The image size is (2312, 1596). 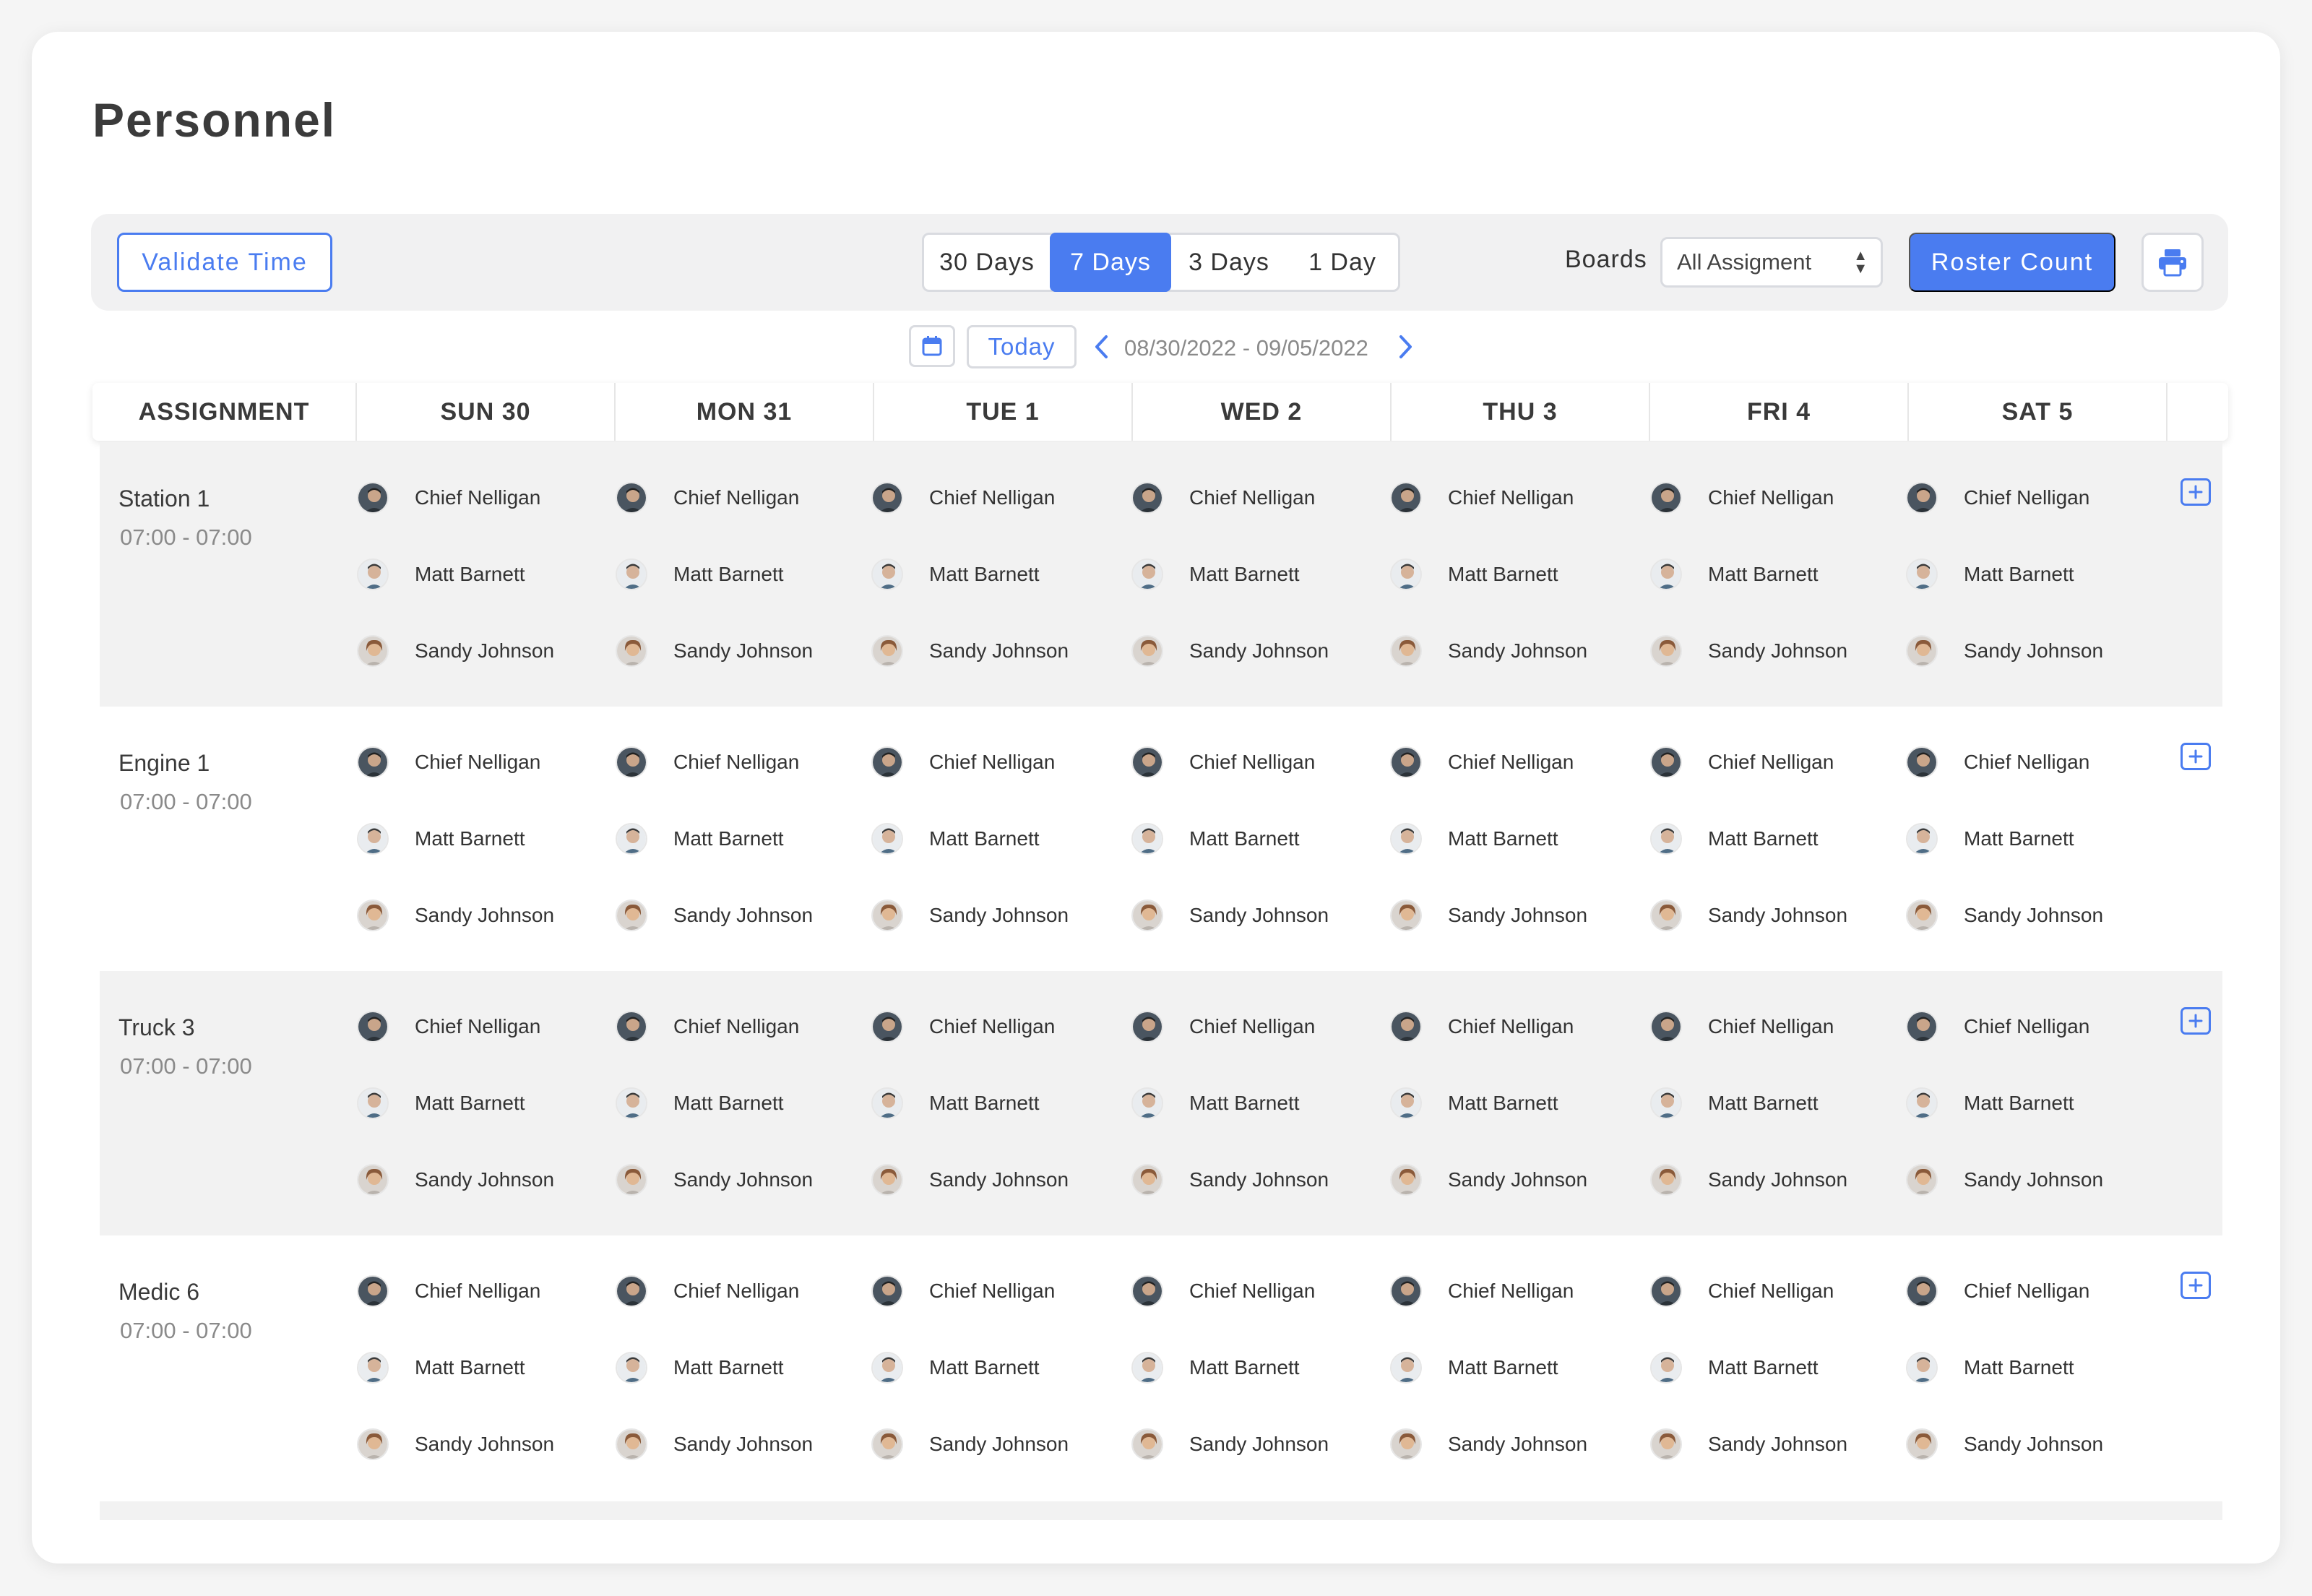 I want to click on roster-count-button: Roster Count, so click(x=2012, y=262).